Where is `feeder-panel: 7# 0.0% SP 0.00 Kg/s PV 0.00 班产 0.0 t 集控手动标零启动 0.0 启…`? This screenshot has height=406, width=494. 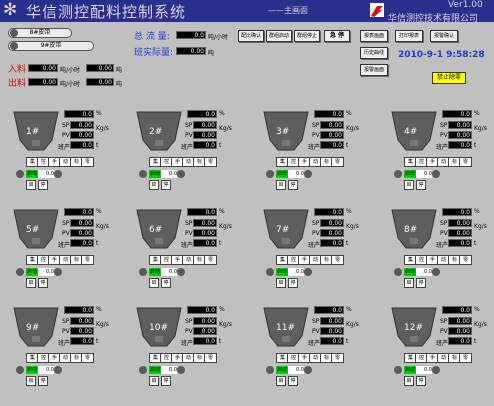
feeder-panel: 7# 0.0% SP 0.00 Kg/s PV 0.00 班产 0.0 t 集控手动标零启动 0.0 启… is located at coordinates (319, 254).